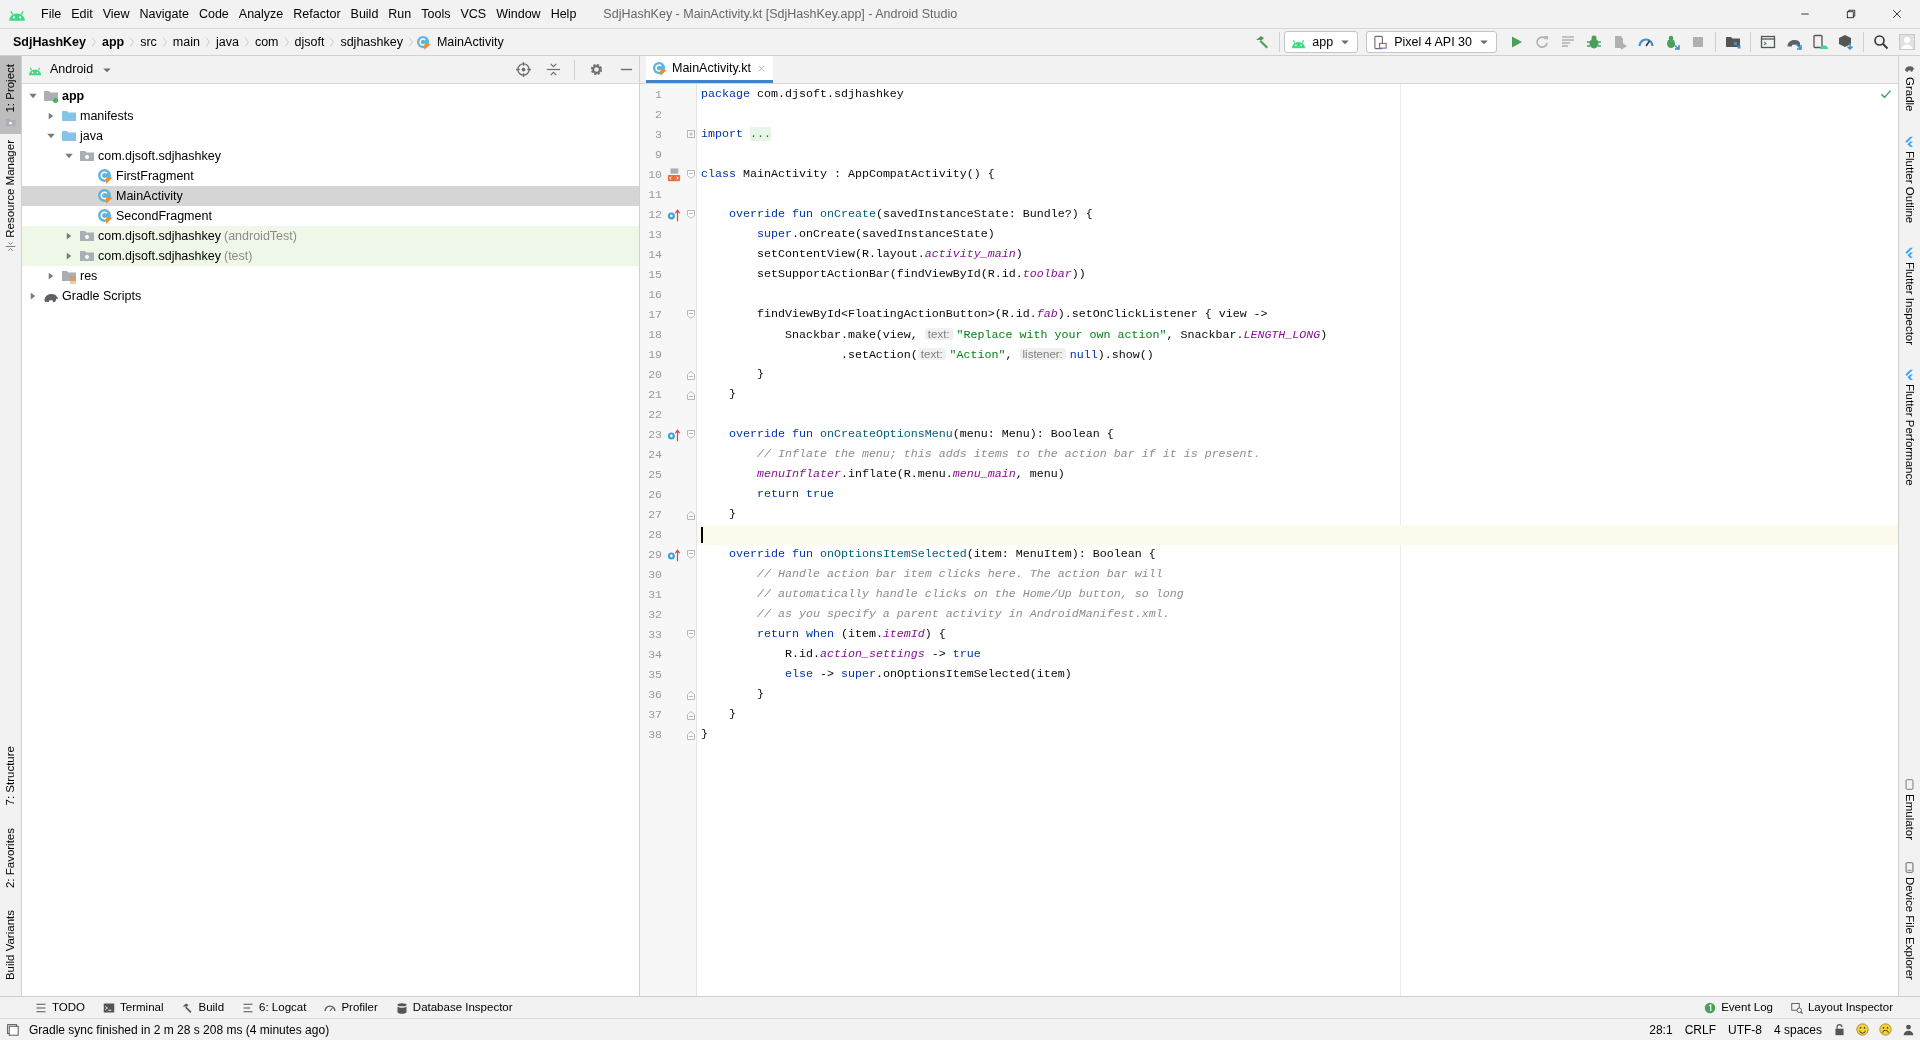 The width and height of the screenshot is (1920, 1040). I want to click on editor-tab: MainActivity.kt, so click(709, 69).